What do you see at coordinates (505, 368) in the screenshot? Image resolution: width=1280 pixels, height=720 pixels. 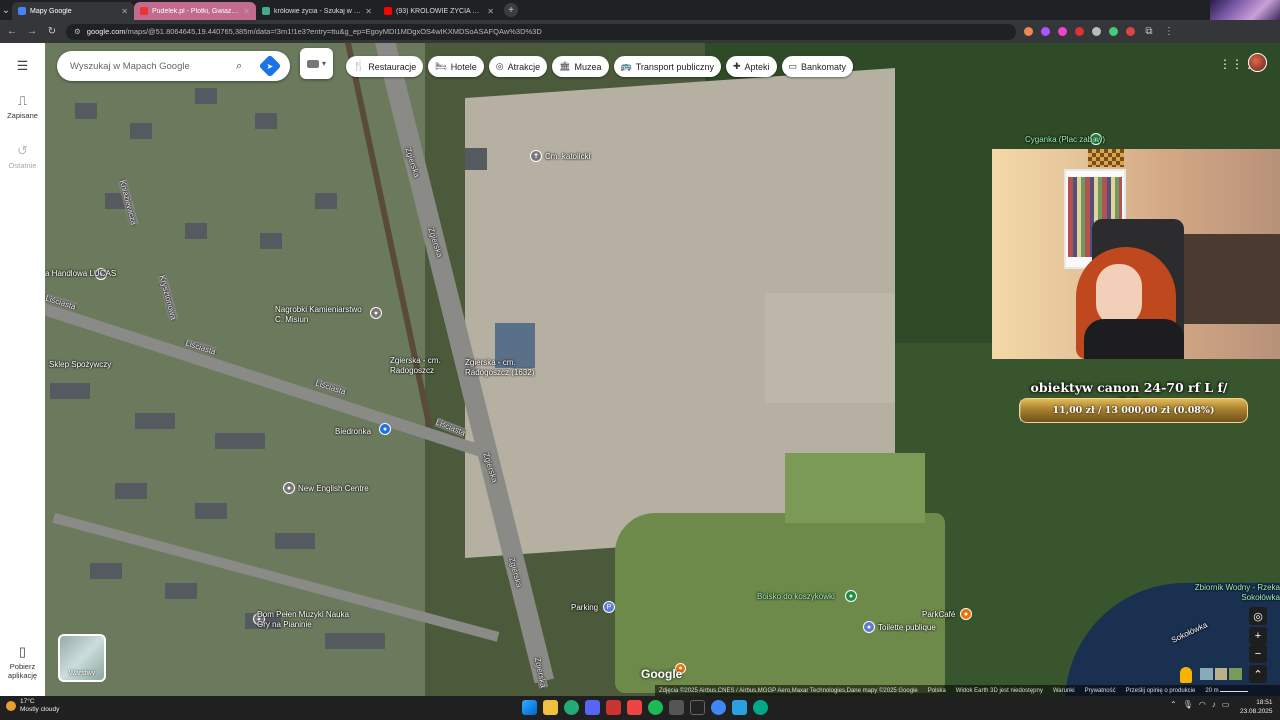 I see `place-label: Zgierska - cm. Radogoszcz (1632)` at bounding box center [505, 368].